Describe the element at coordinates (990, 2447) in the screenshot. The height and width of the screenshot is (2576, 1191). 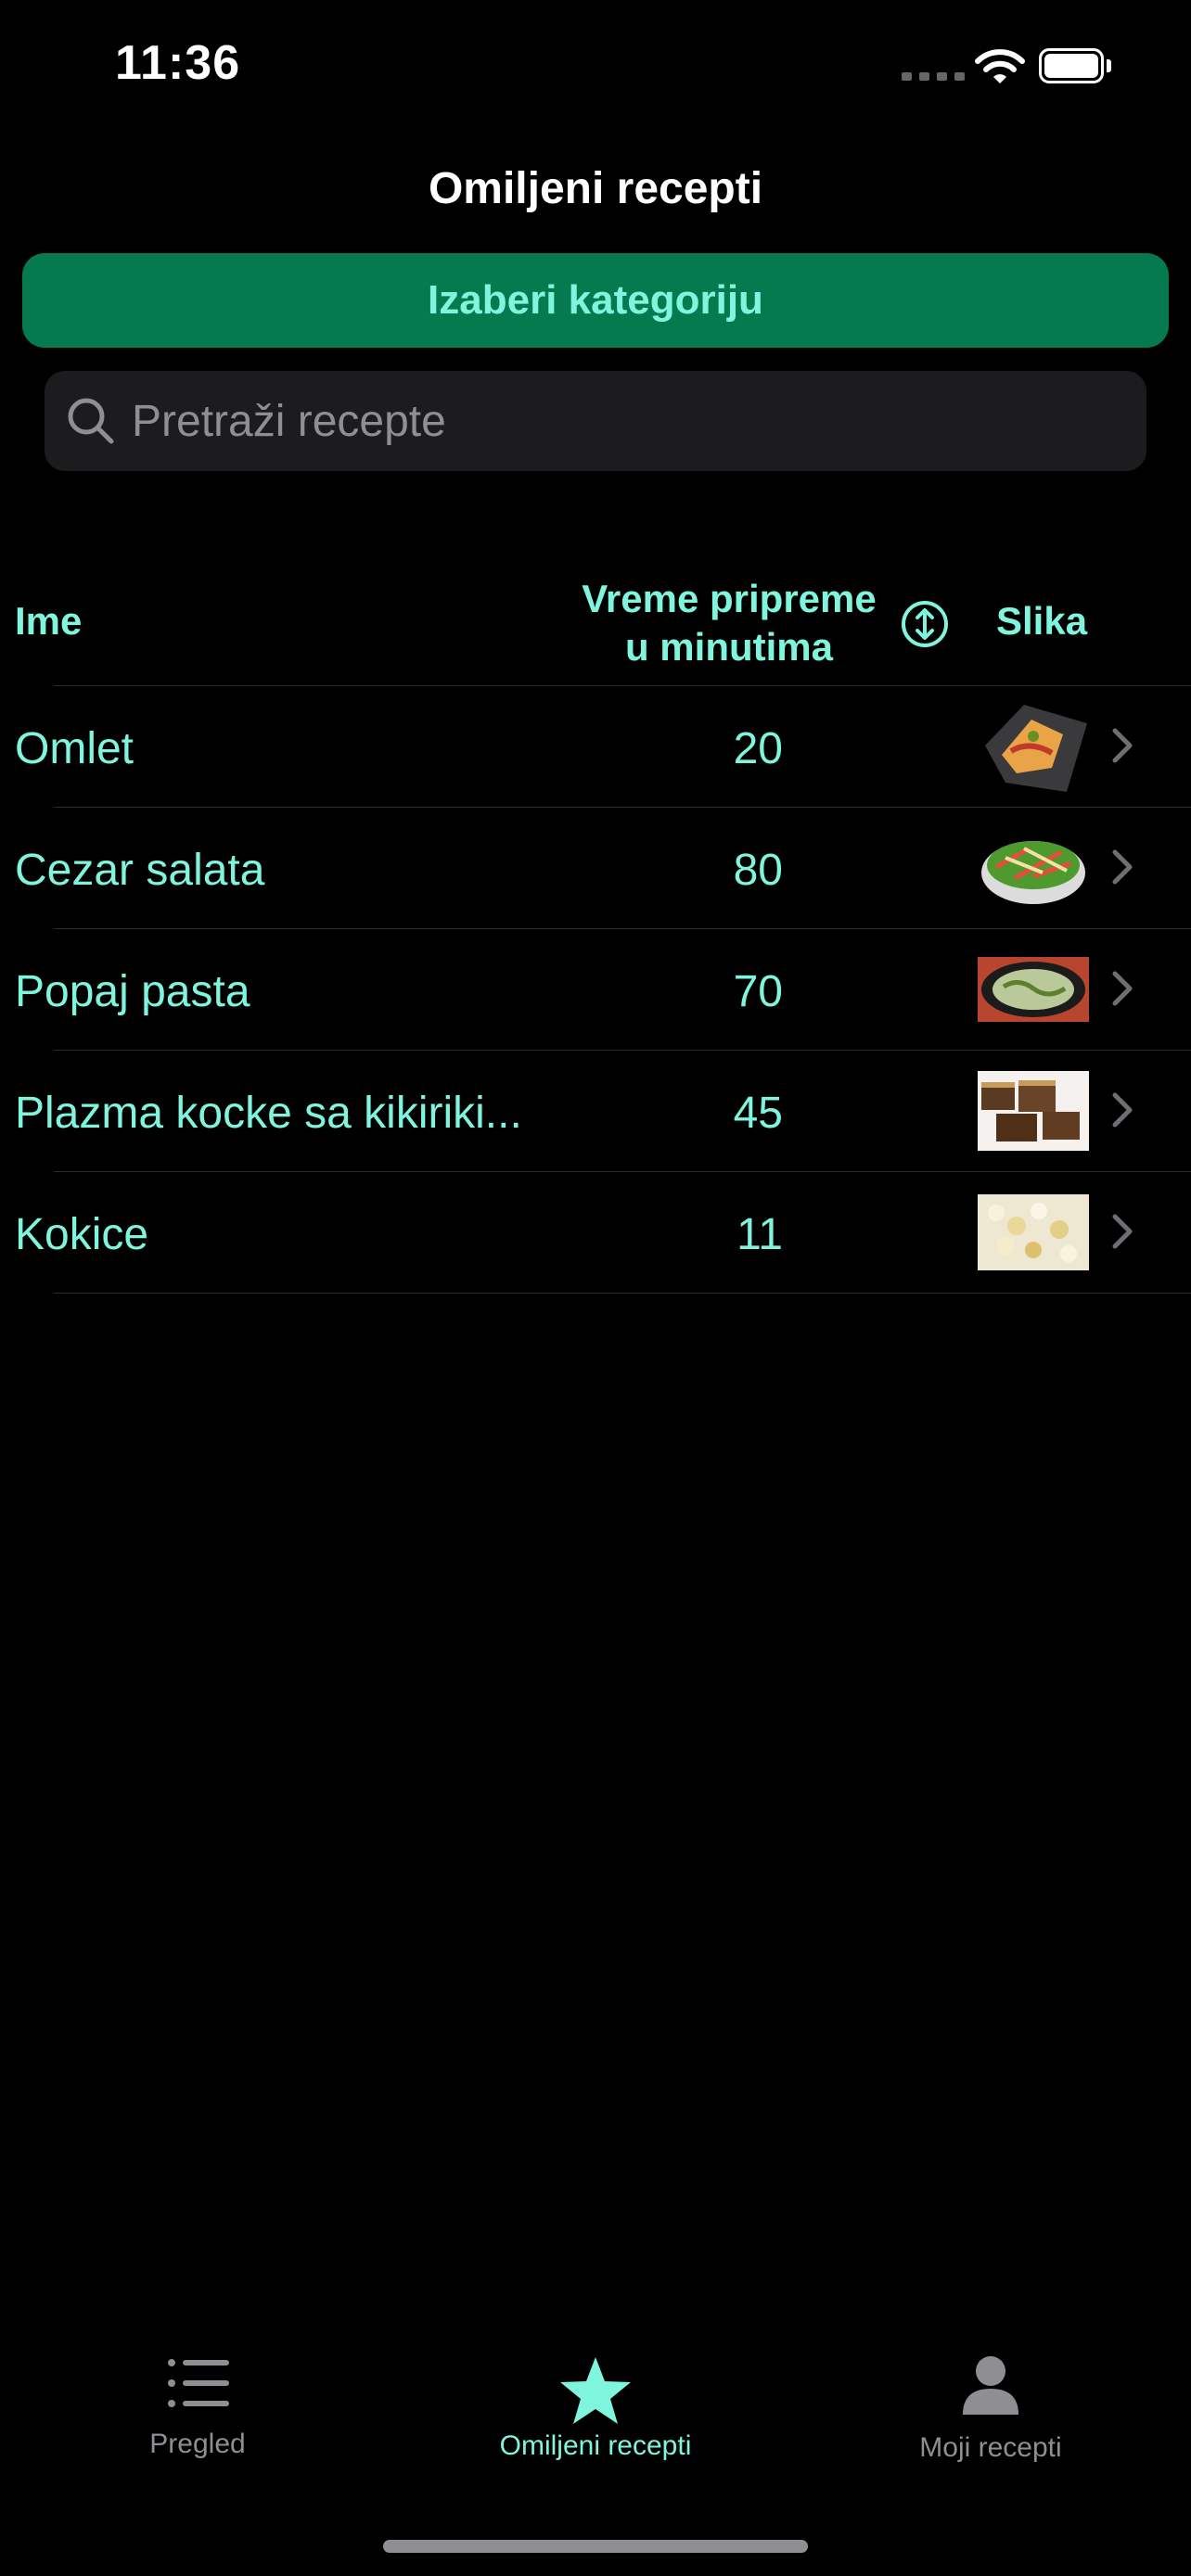
I see `tab-my-recipes-label: Moji recepti` at that location.